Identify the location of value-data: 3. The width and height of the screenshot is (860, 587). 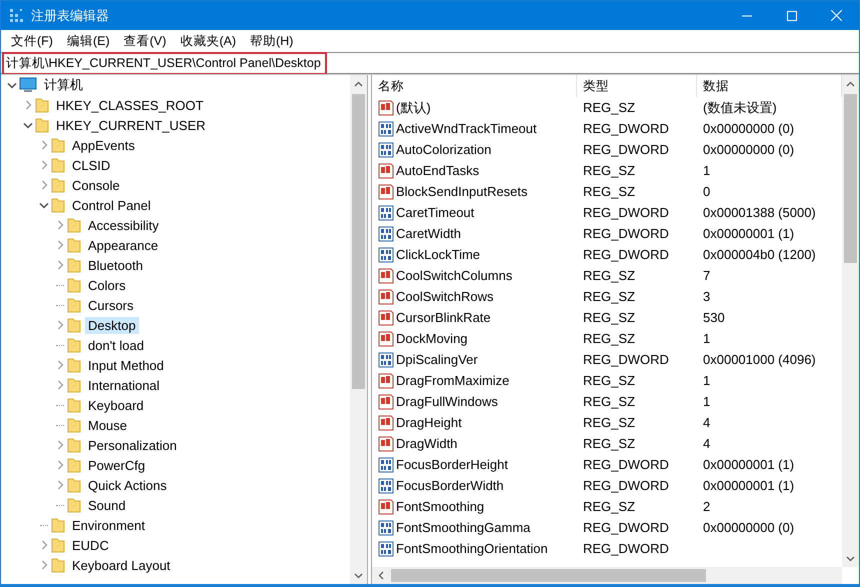
(706, 296).